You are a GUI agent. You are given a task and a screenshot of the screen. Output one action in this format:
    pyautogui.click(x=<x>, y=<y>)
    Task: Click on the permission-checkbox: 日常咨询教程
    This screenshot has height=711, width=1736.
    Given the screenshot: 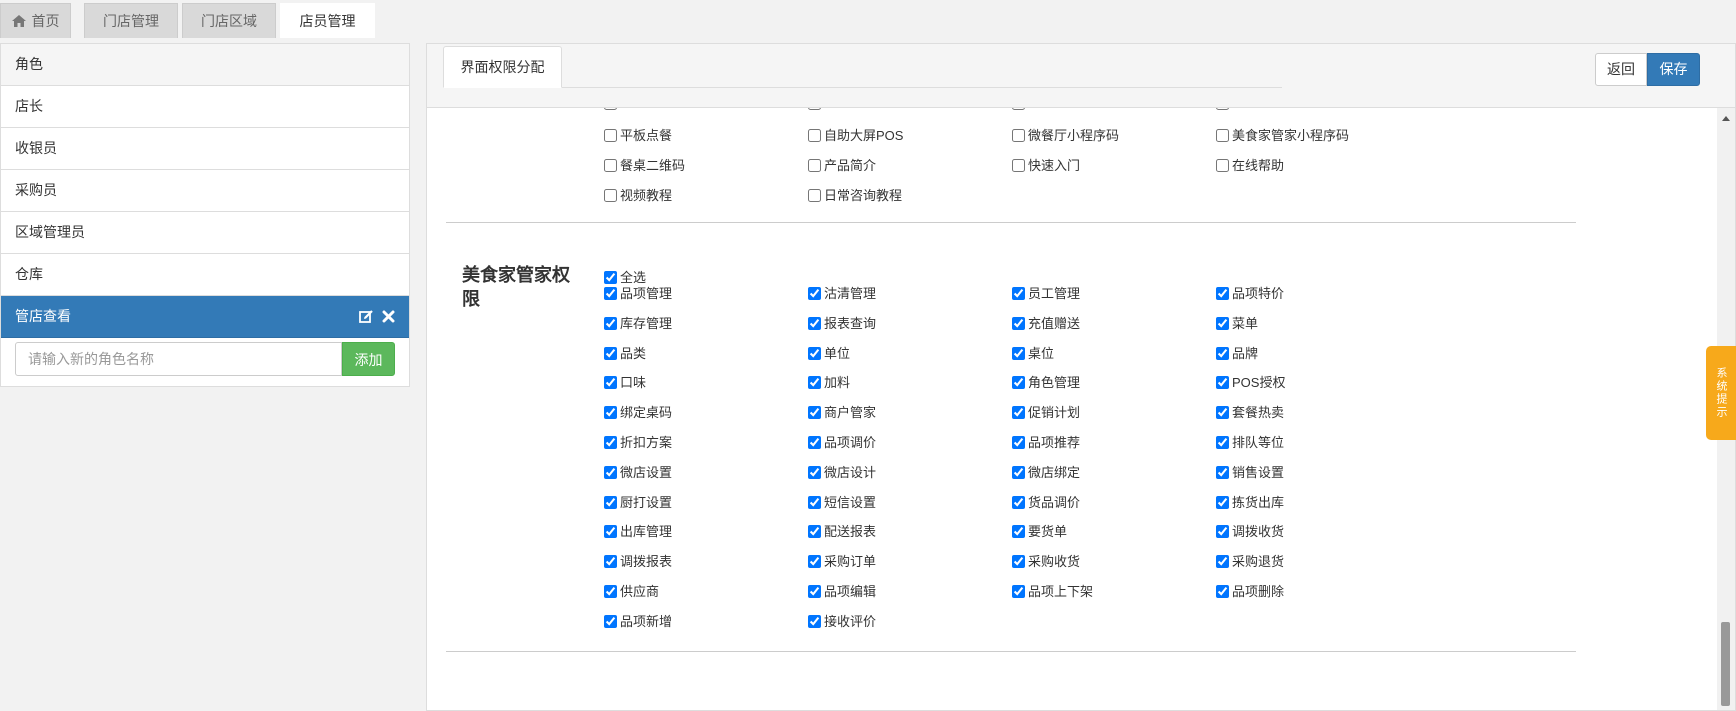 What is the action you would take?
    pyautogui.click(x=855, y=196)
    